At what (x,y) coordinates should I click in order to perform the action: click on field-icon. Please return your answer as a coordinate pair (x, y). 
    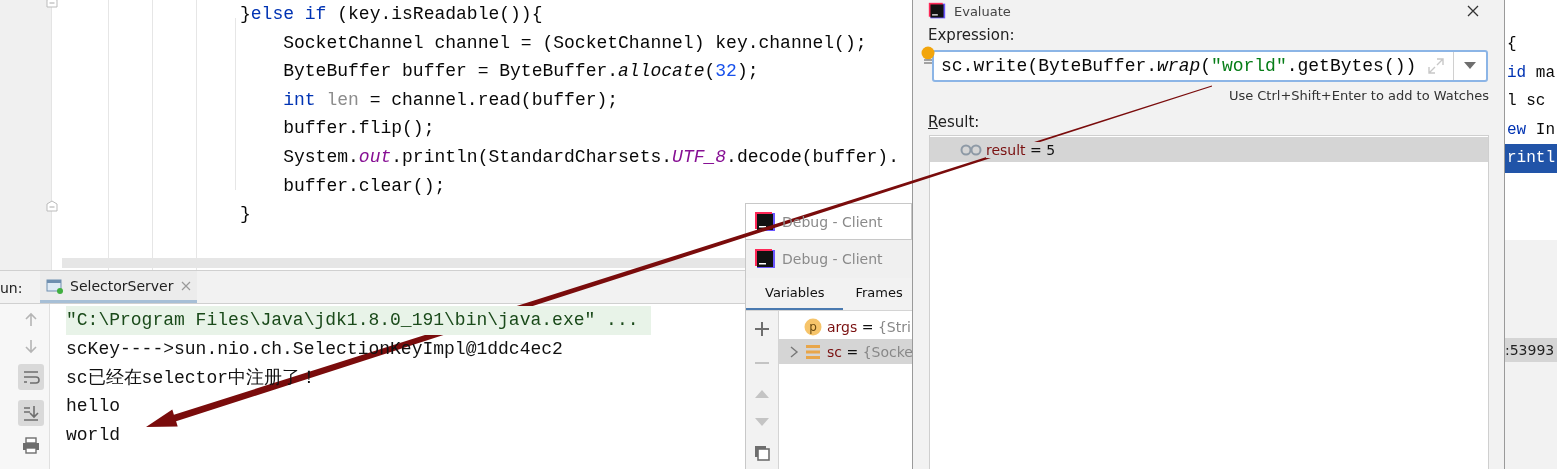
    Looking at the image, I should click on (813, 351).